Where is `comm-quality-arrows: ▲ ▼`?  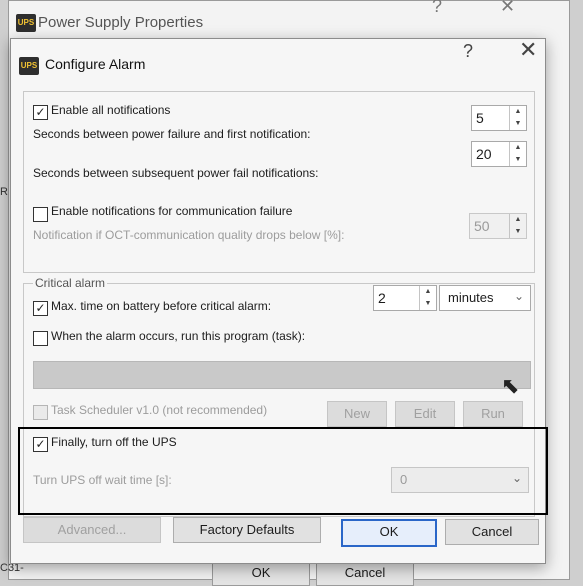 comm-quality-arrows: ▲ ▼ is located at coordinates (517, 226).